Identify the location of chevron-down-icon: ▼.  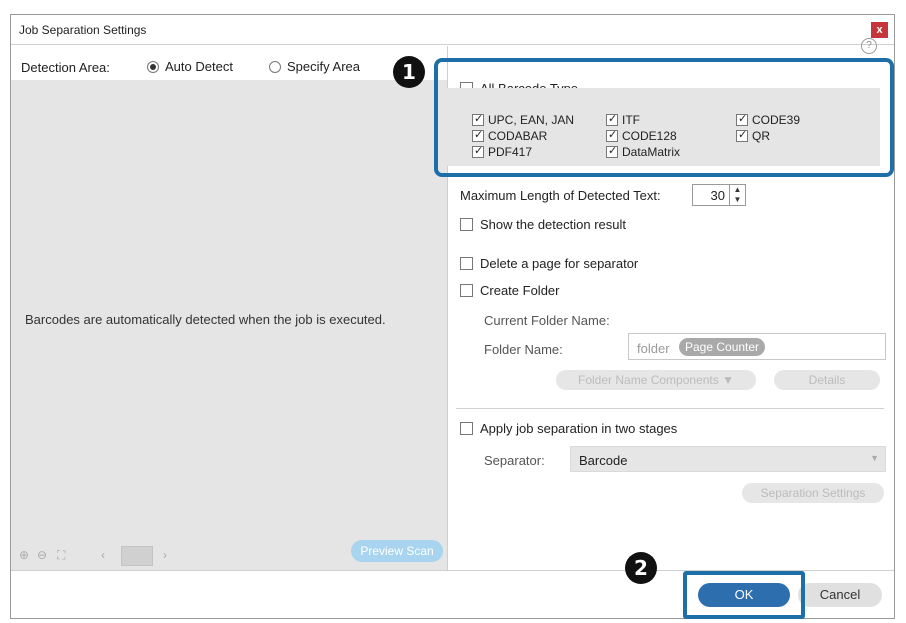
(874, 458).